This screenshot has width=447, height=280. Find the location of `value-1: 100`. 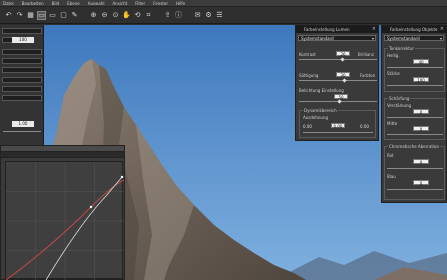

value-1: 100 is located at coordinates (23, 40).